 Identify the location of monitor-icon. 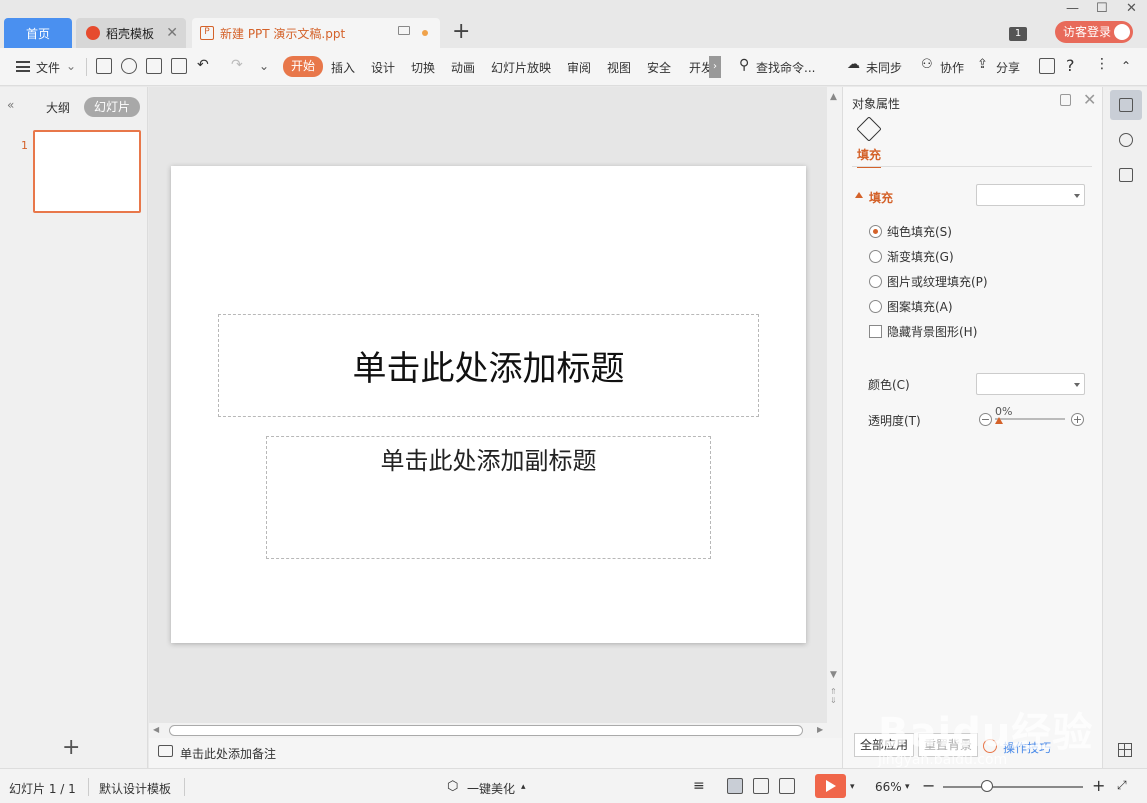
(404, 30).